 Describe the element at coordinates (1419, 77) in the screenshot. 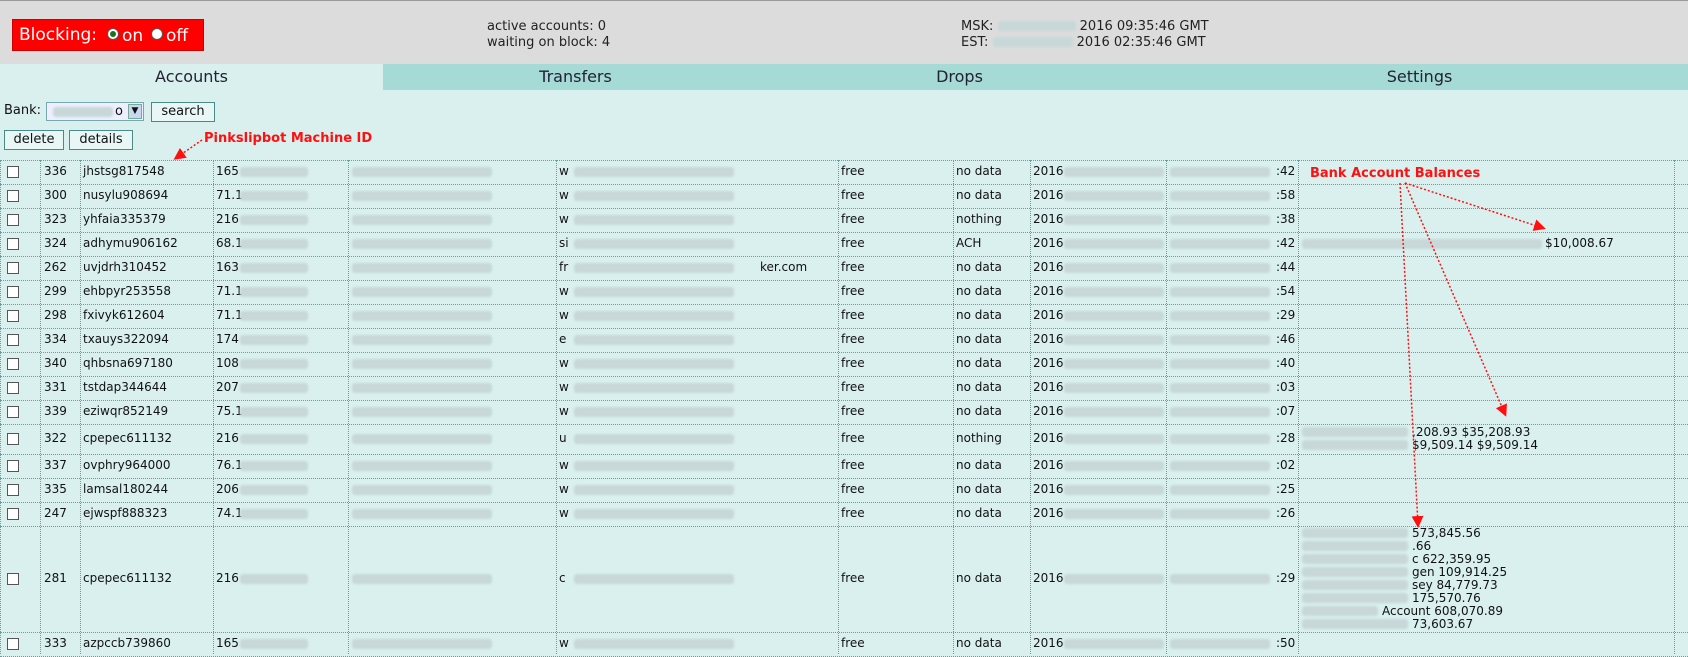

I see `tab-settings: Settings` at that location.